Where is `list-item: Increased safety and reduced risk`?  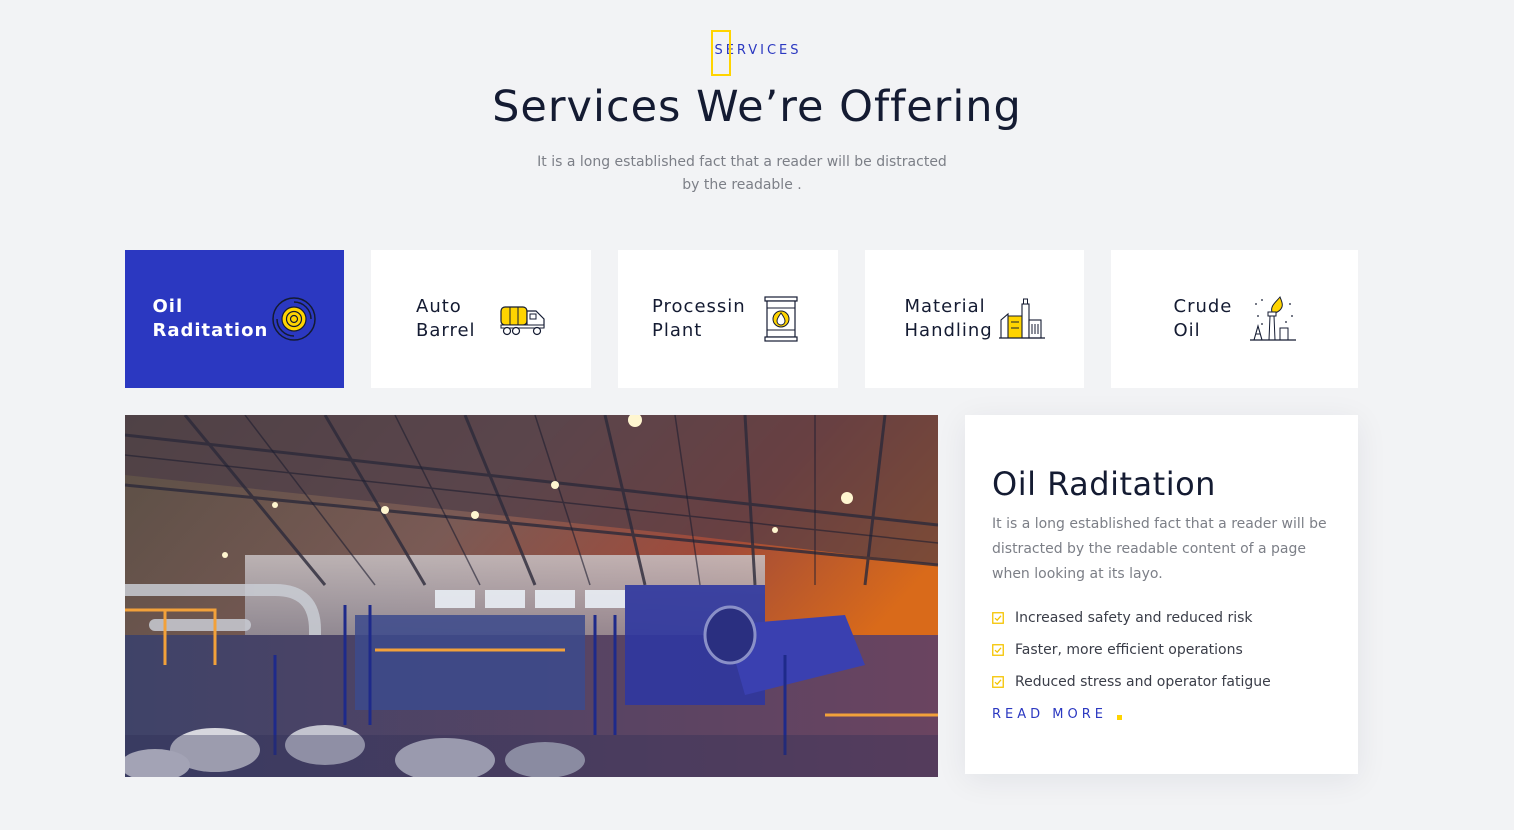
list-item: Increased safety and reduced risk is located at coordinates (1131, 618).